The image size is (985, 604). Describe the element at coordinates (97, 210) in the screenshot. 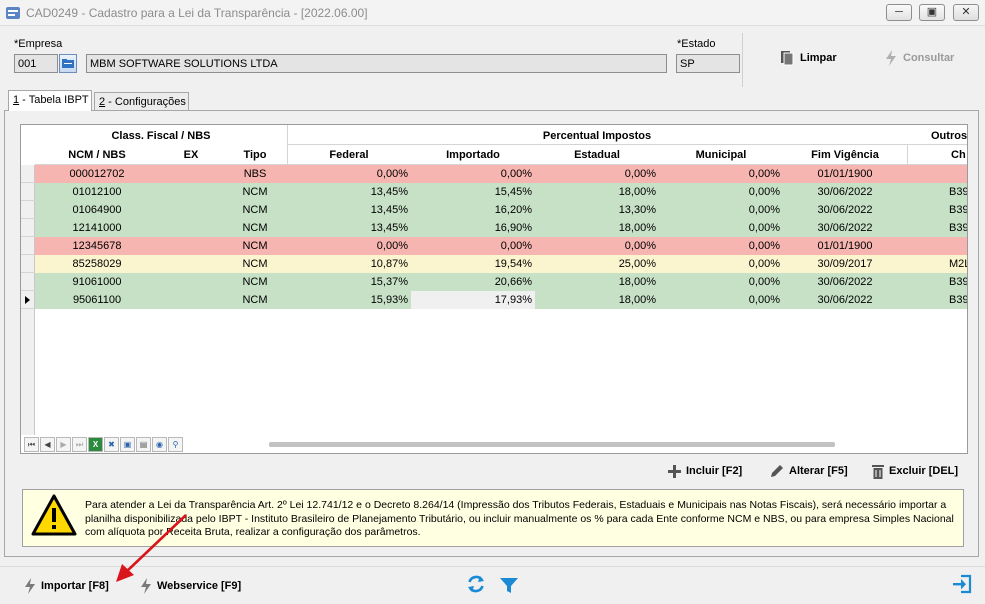

I see `cell-ncm: 01064900` at that location.